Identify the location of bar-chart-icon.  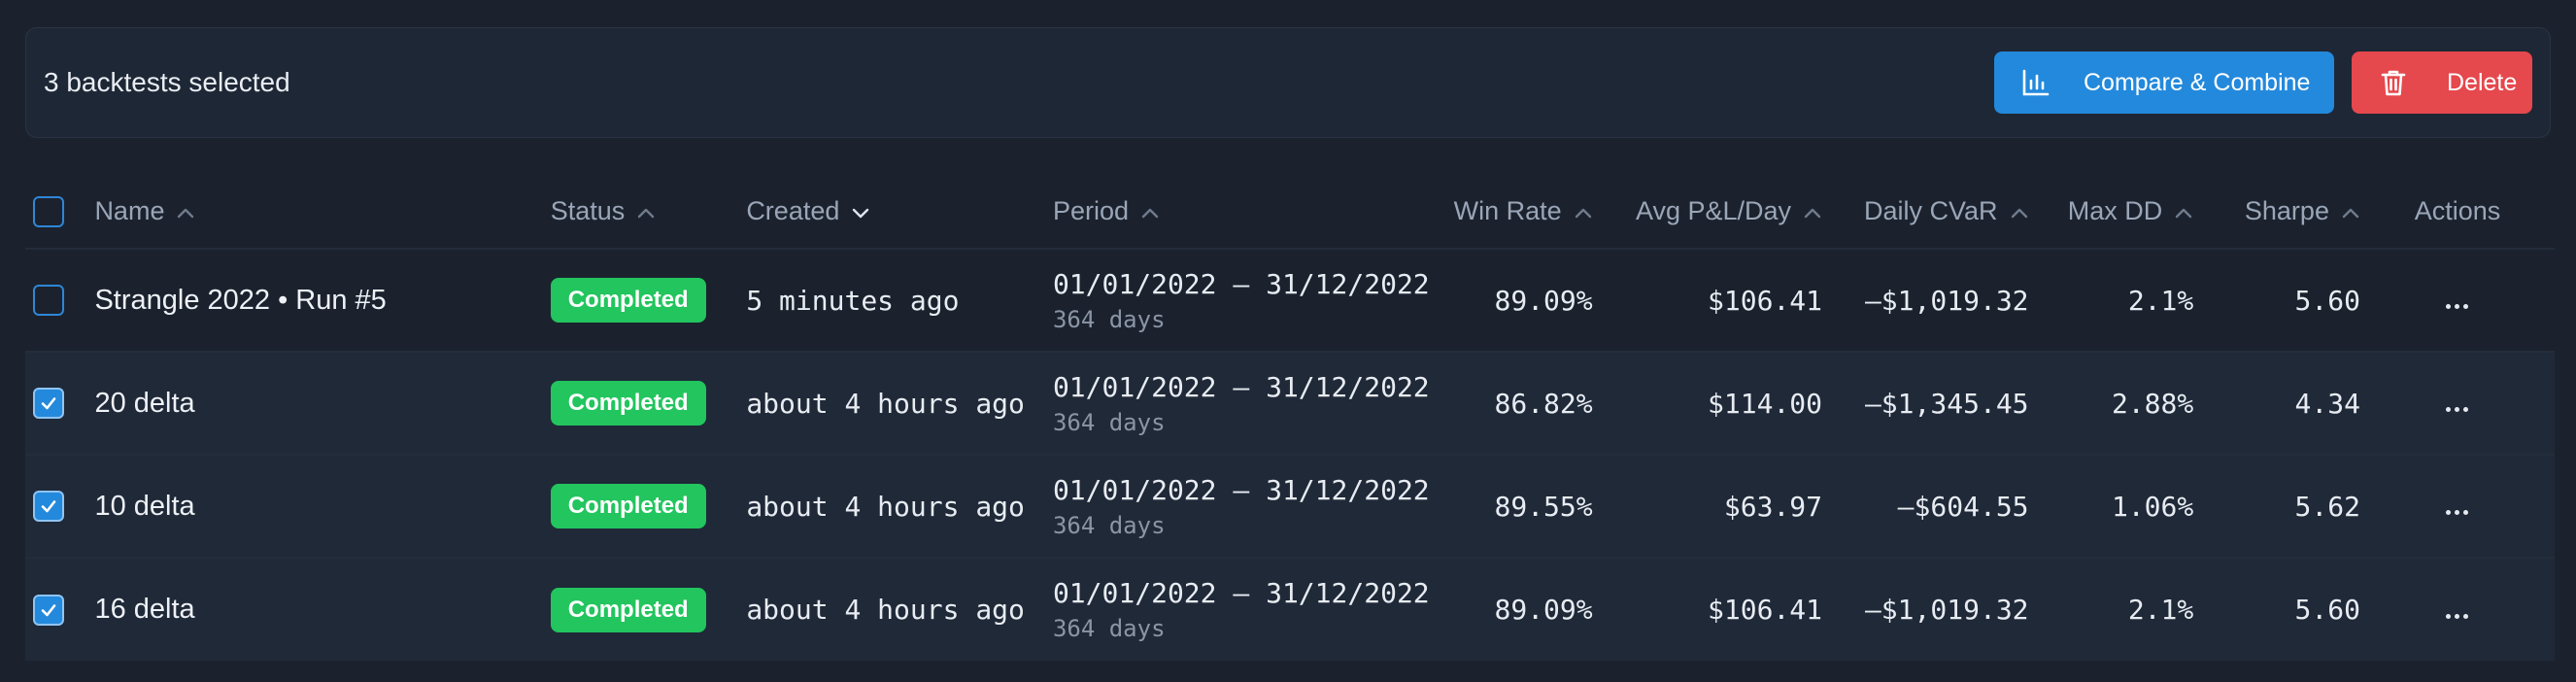
(2036, 82).